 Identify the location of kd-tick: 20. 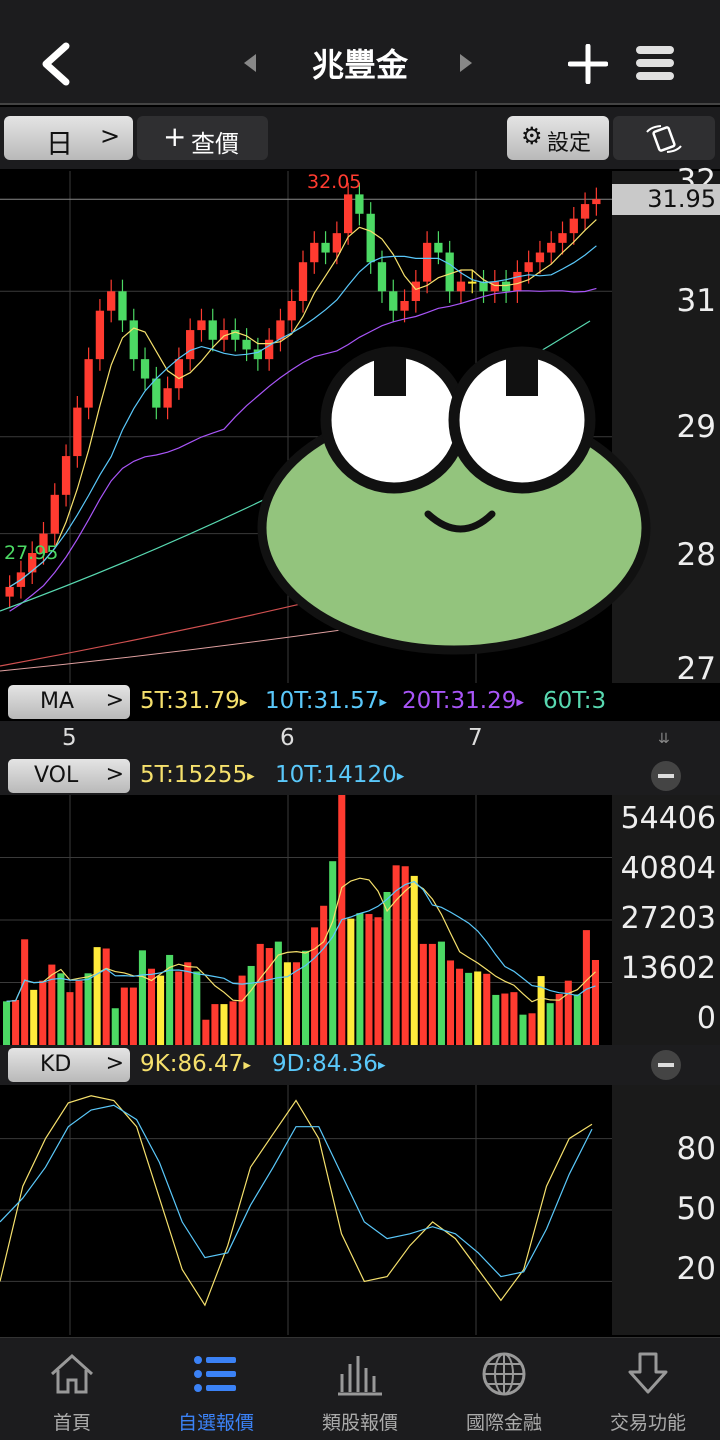
(696, 1269).